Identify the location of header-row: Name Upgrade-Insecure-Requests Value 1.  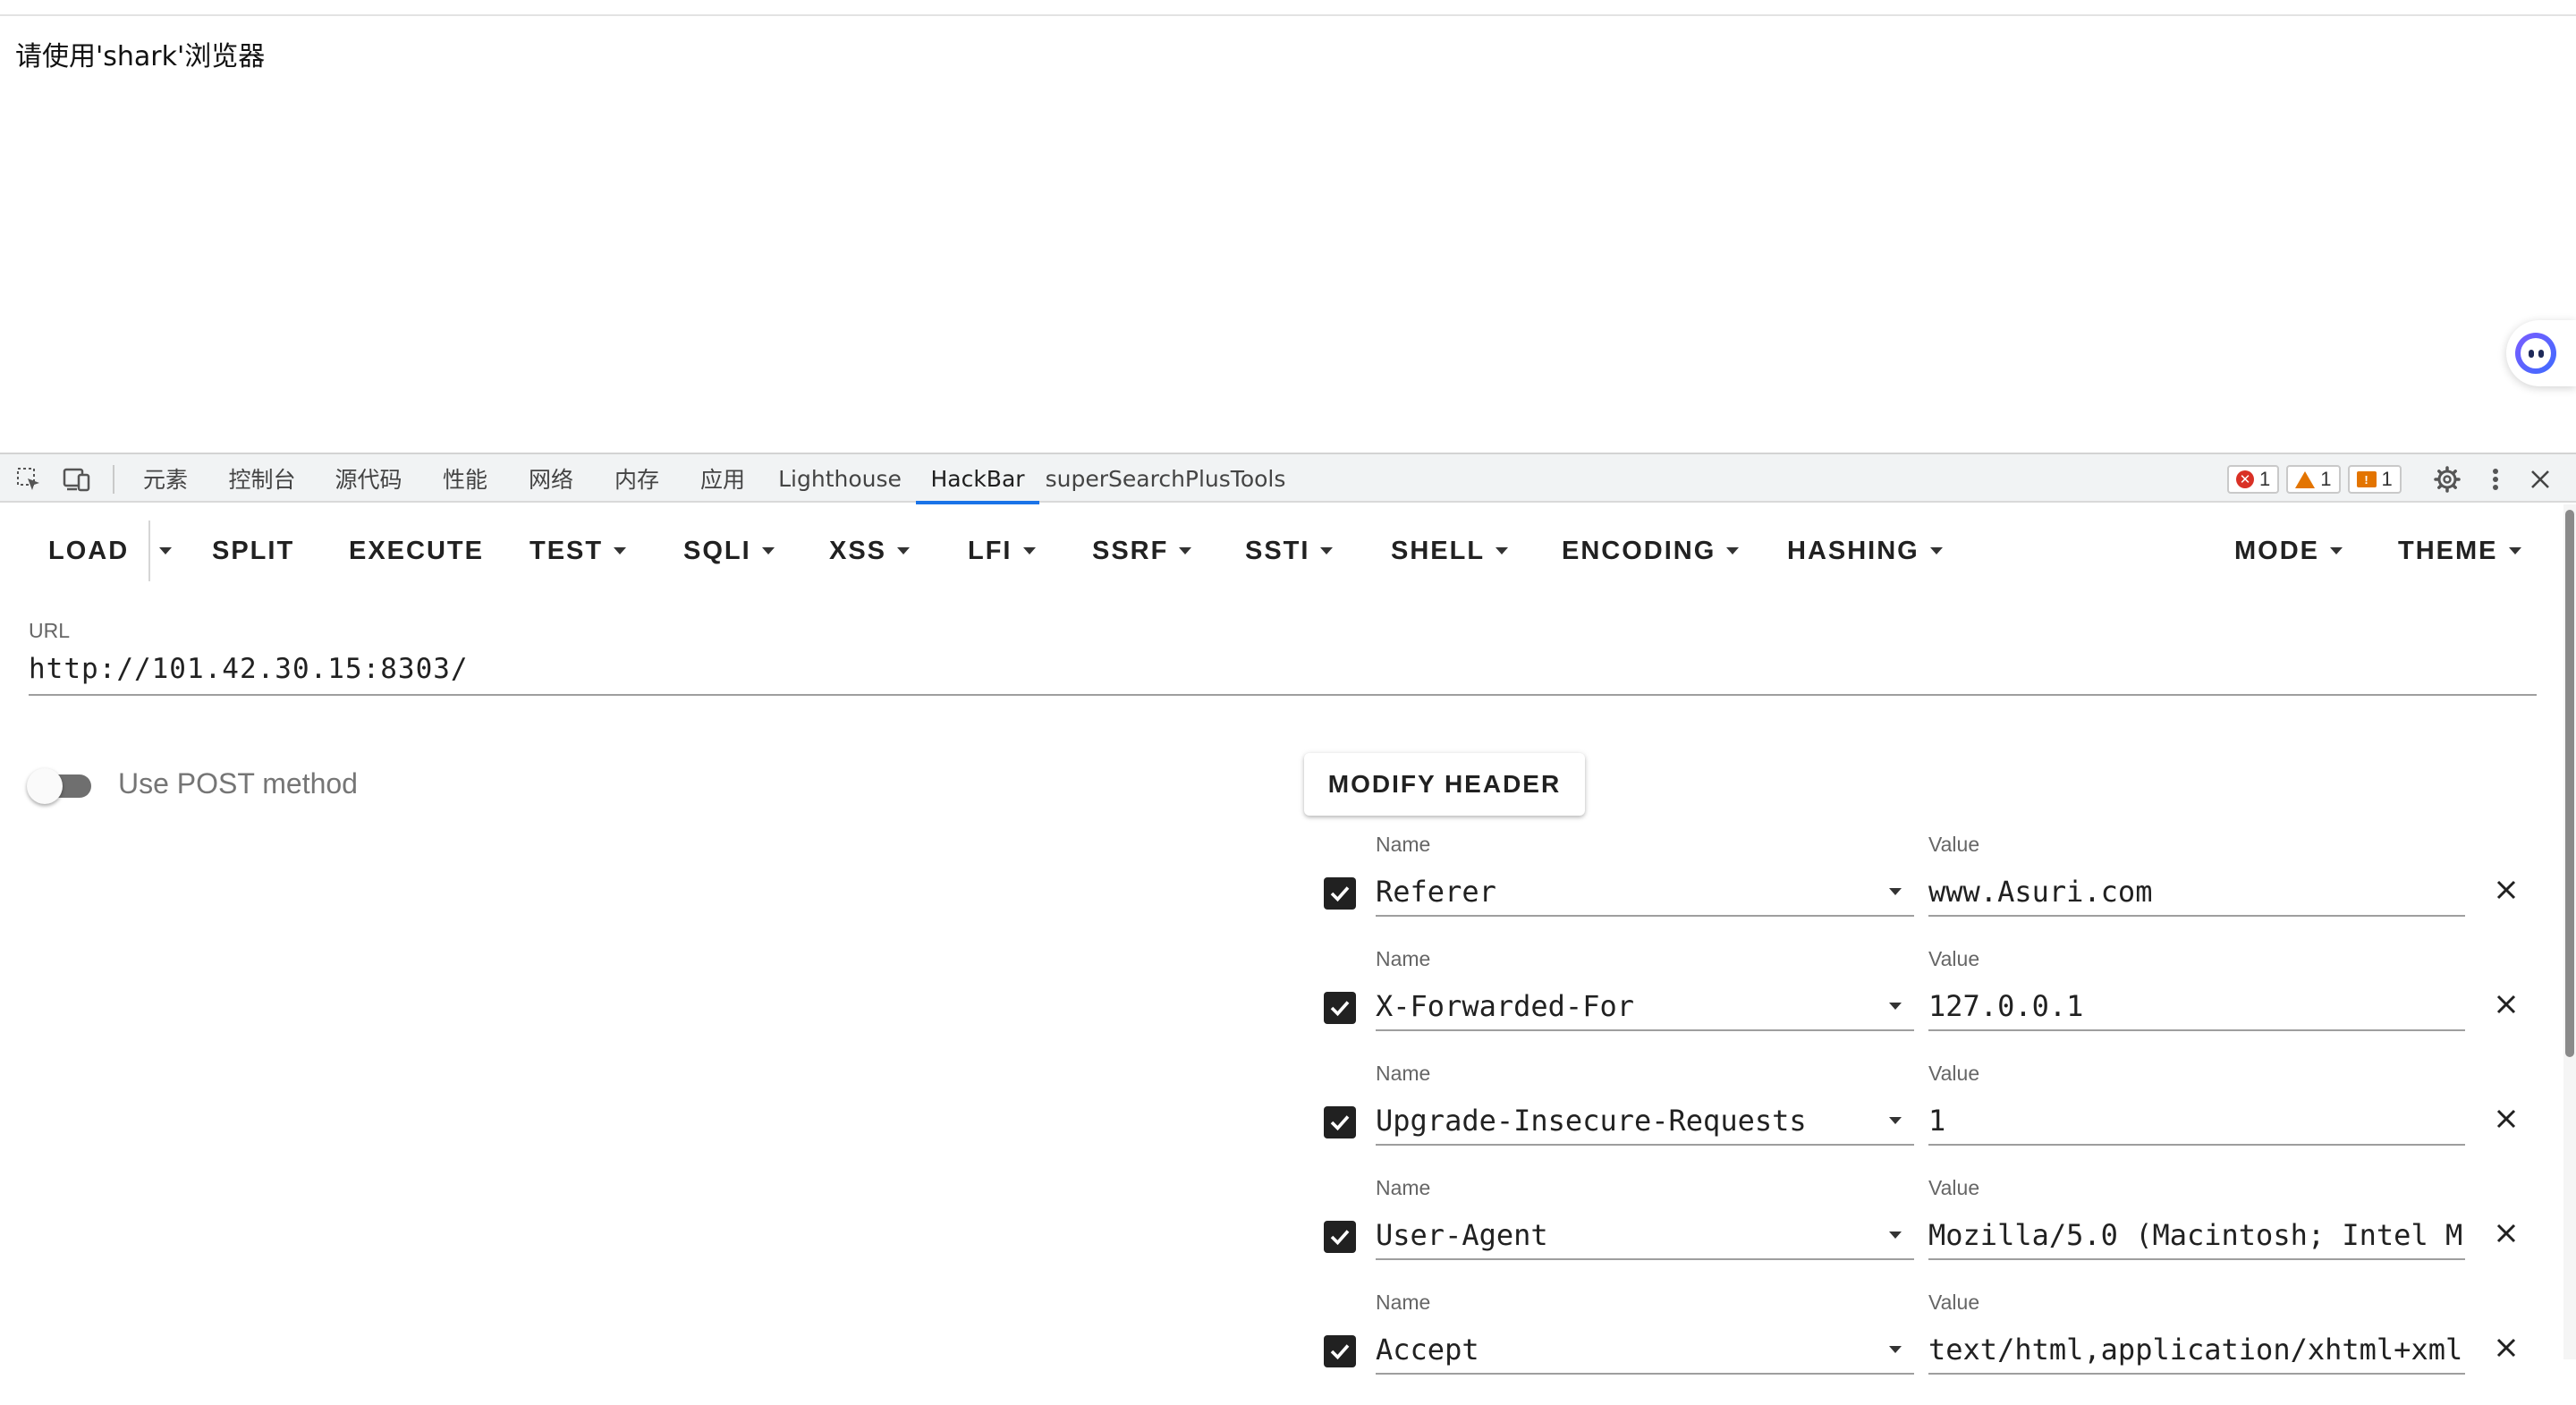
(1923, 1119).